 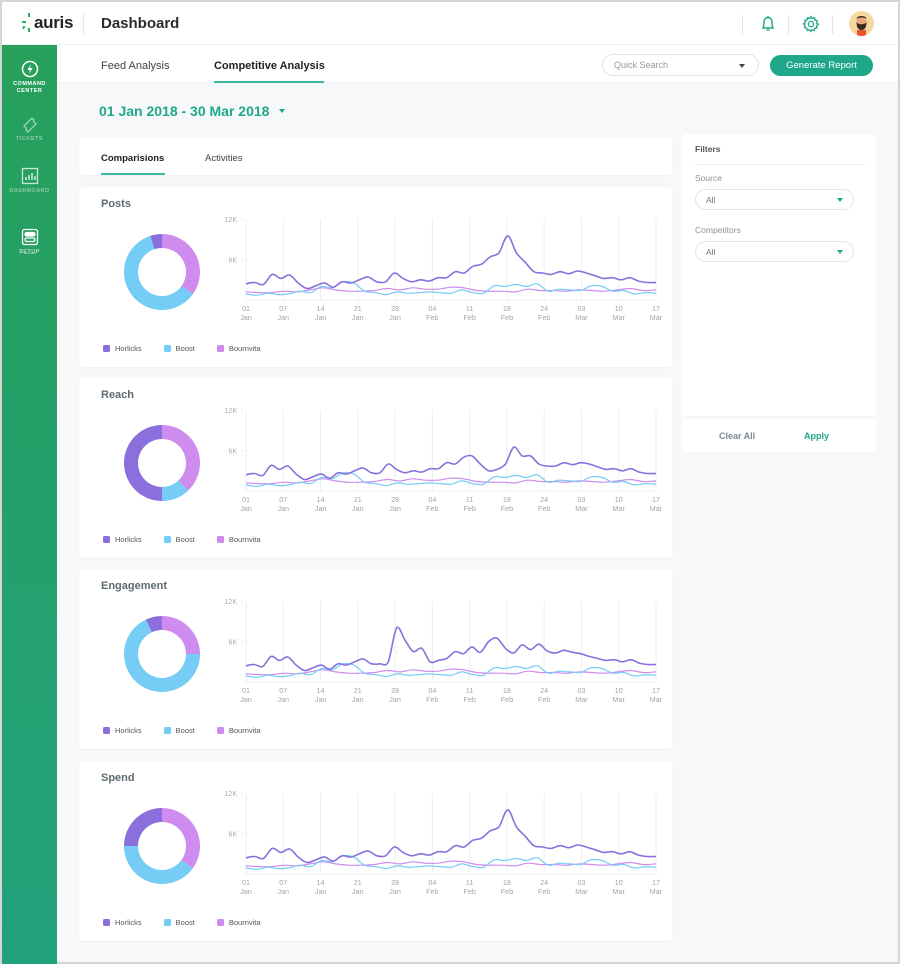 What do you see at coordinates (861, 23) in the screenshot?
I see `avatar` at bounding box center [861, 23].